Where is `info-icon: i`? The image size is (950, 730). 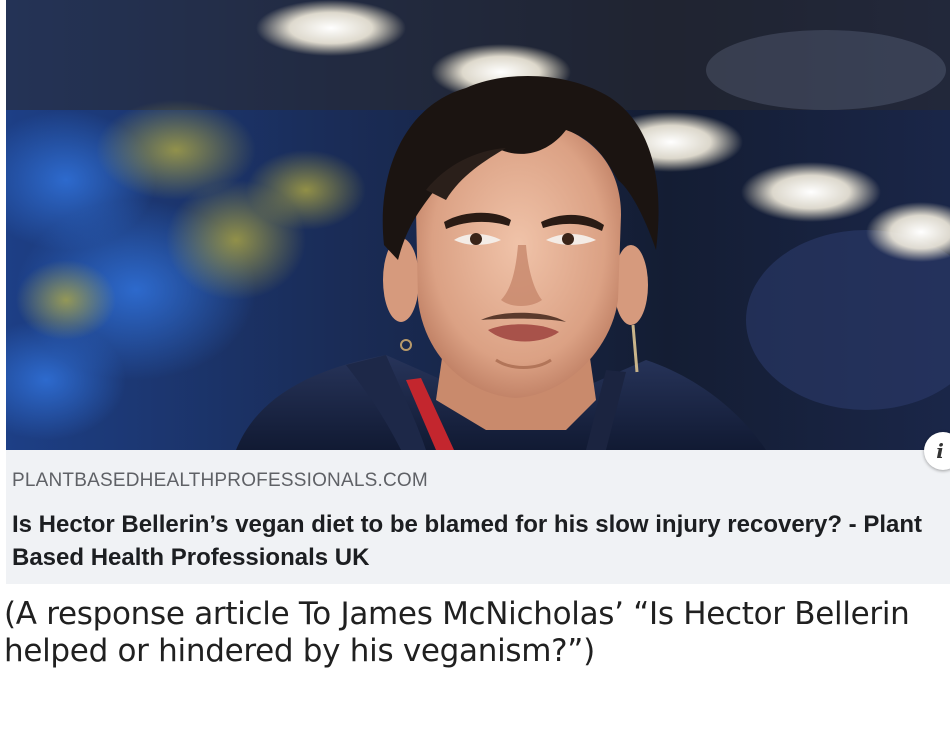
info-icon: i is located at coordinates (937, 451).